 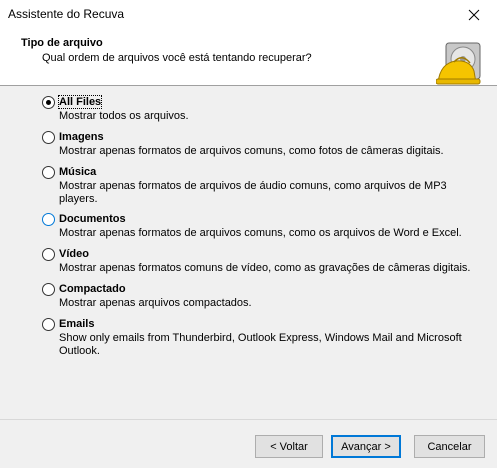 What do you see at coordinates (76, 324) in the screenshot?
I see `option-label: Emails` at bounding box center [76, 324].